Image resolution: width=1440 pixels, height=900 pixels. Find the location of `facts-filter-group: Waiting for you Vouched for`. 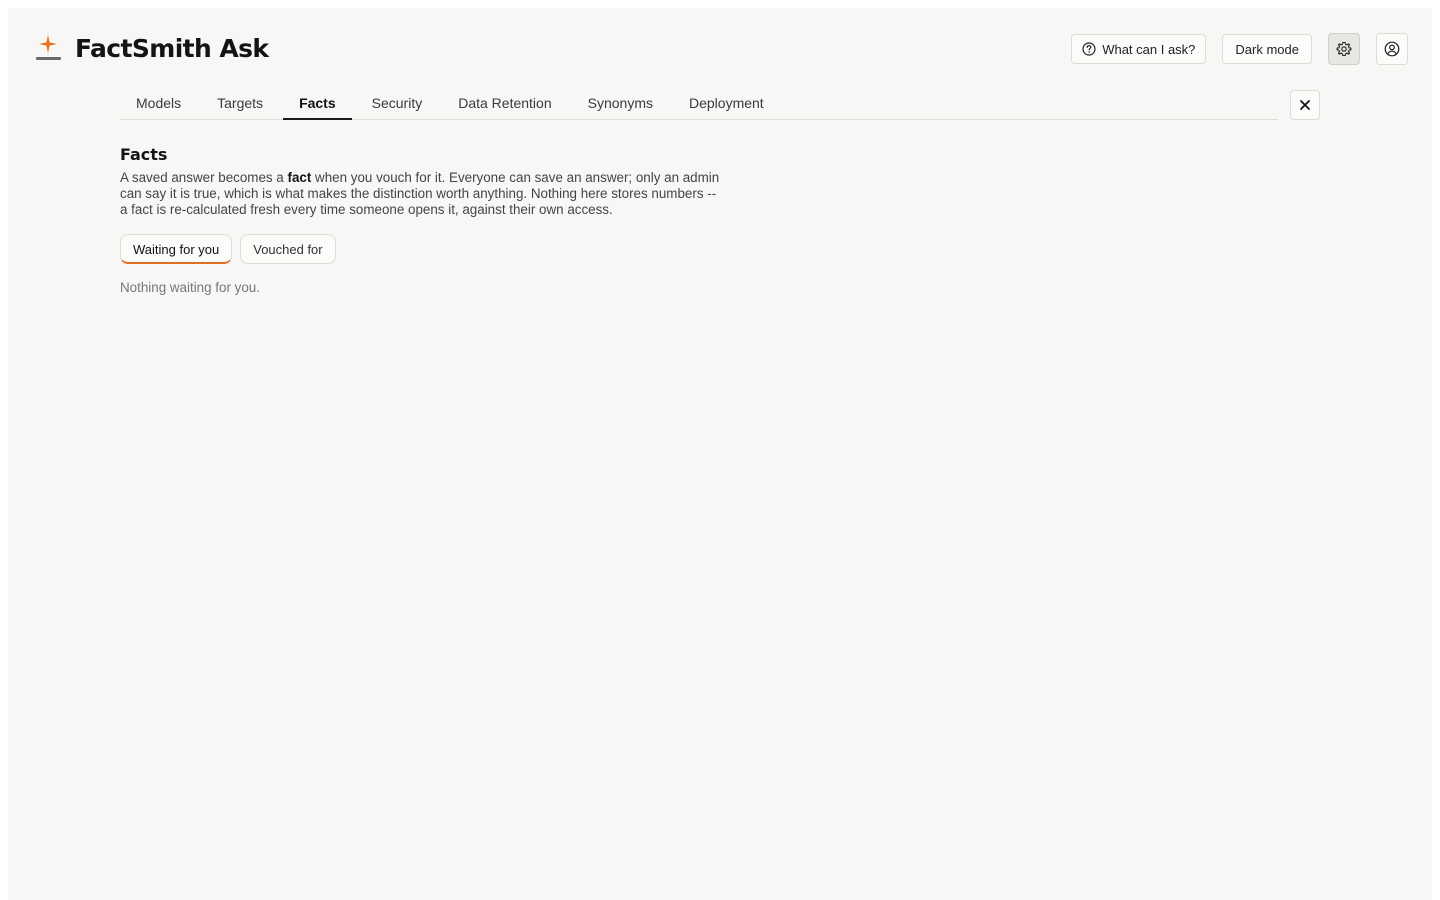

facts-filter-group: Waiting for you Vouched for is located at coordinates (420, 249).